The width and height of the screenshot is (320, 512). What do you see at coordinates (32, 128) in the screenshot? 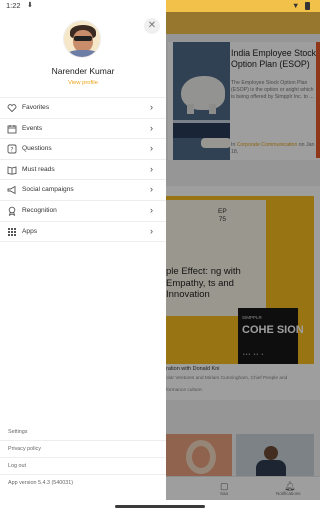
I see `menu-label: Events` at bounding box center [32, 128].